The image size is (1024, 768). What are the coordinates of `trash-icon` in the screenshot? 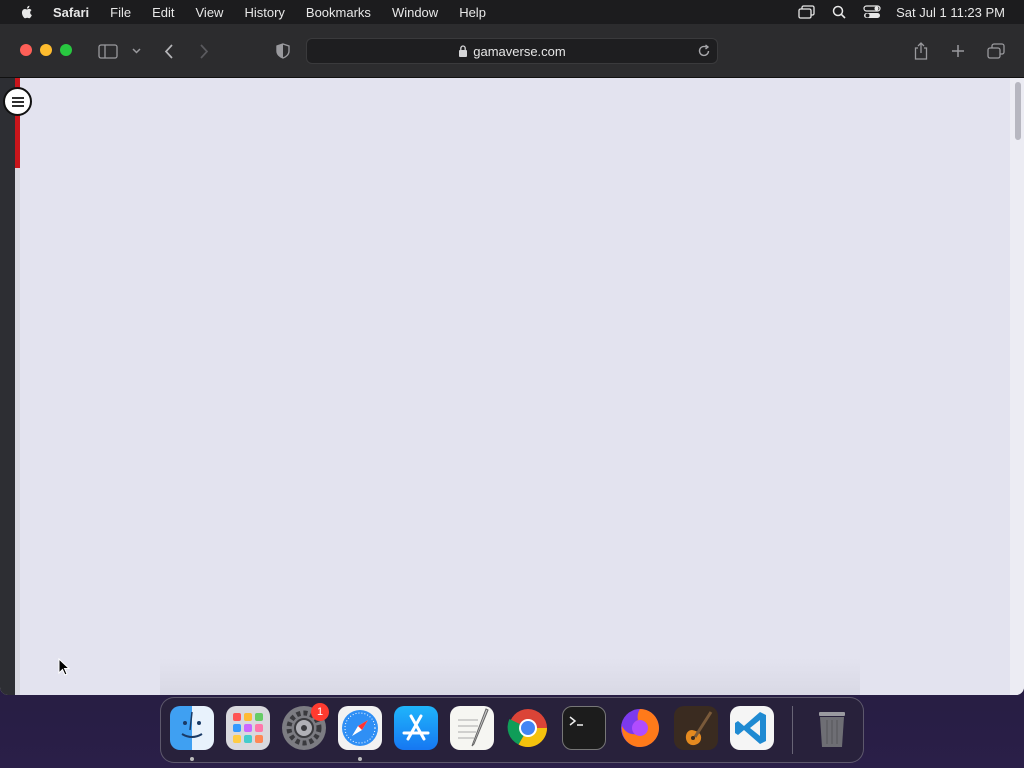 It's located at (832, 728).